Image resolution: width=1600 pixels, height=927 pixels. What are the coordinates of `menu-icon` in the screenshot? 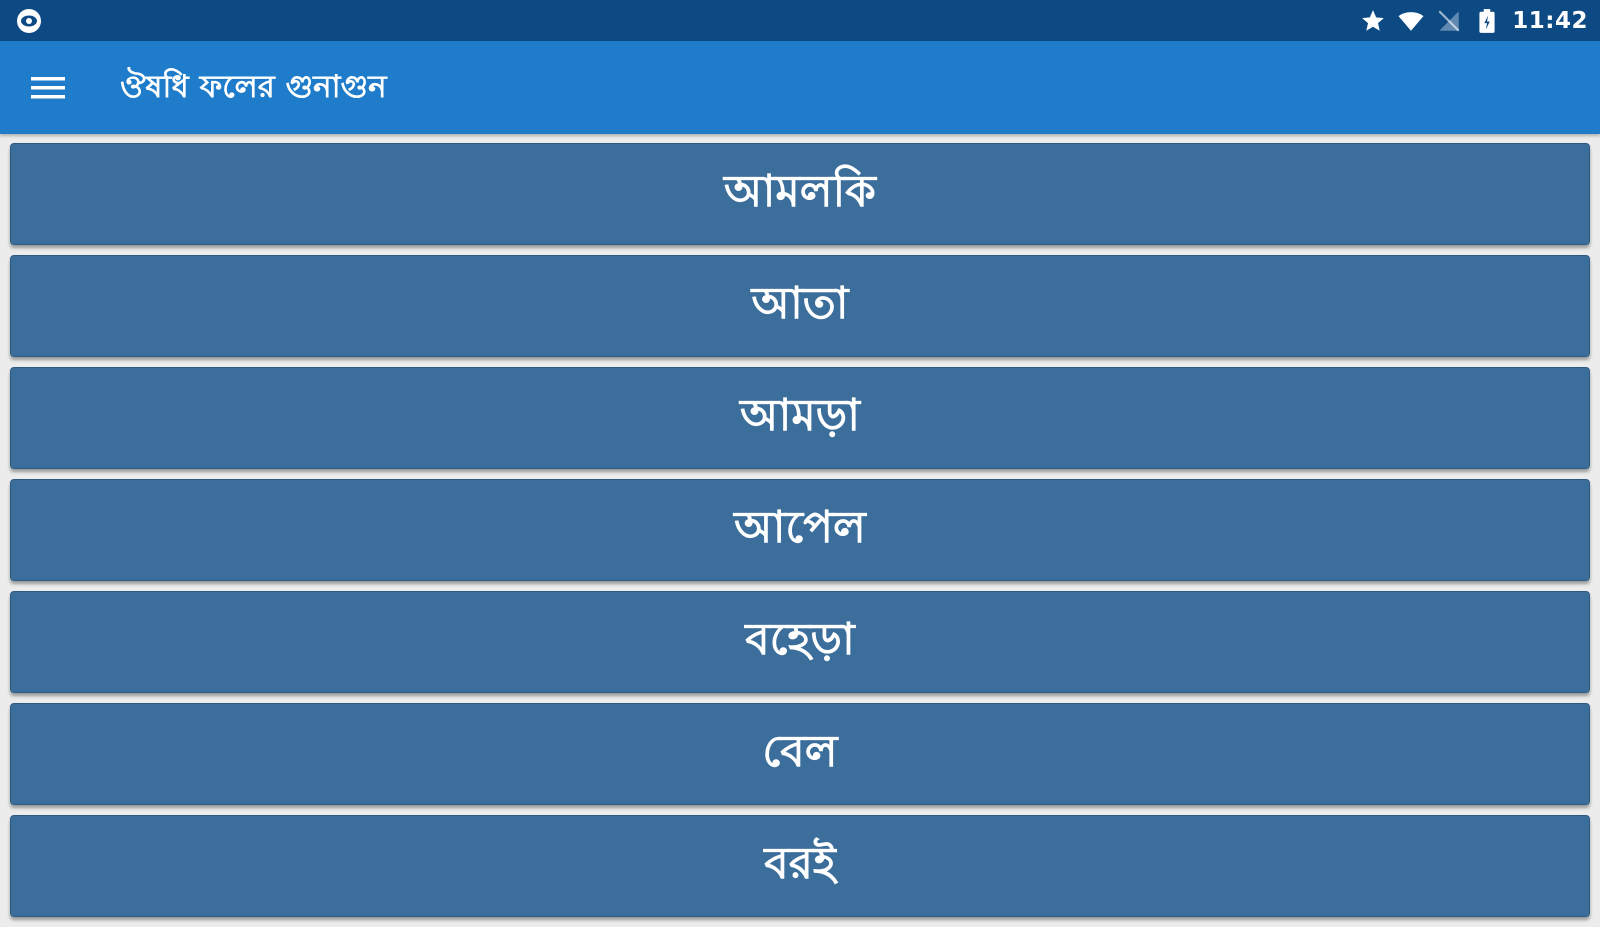 It's located at (48, 88).